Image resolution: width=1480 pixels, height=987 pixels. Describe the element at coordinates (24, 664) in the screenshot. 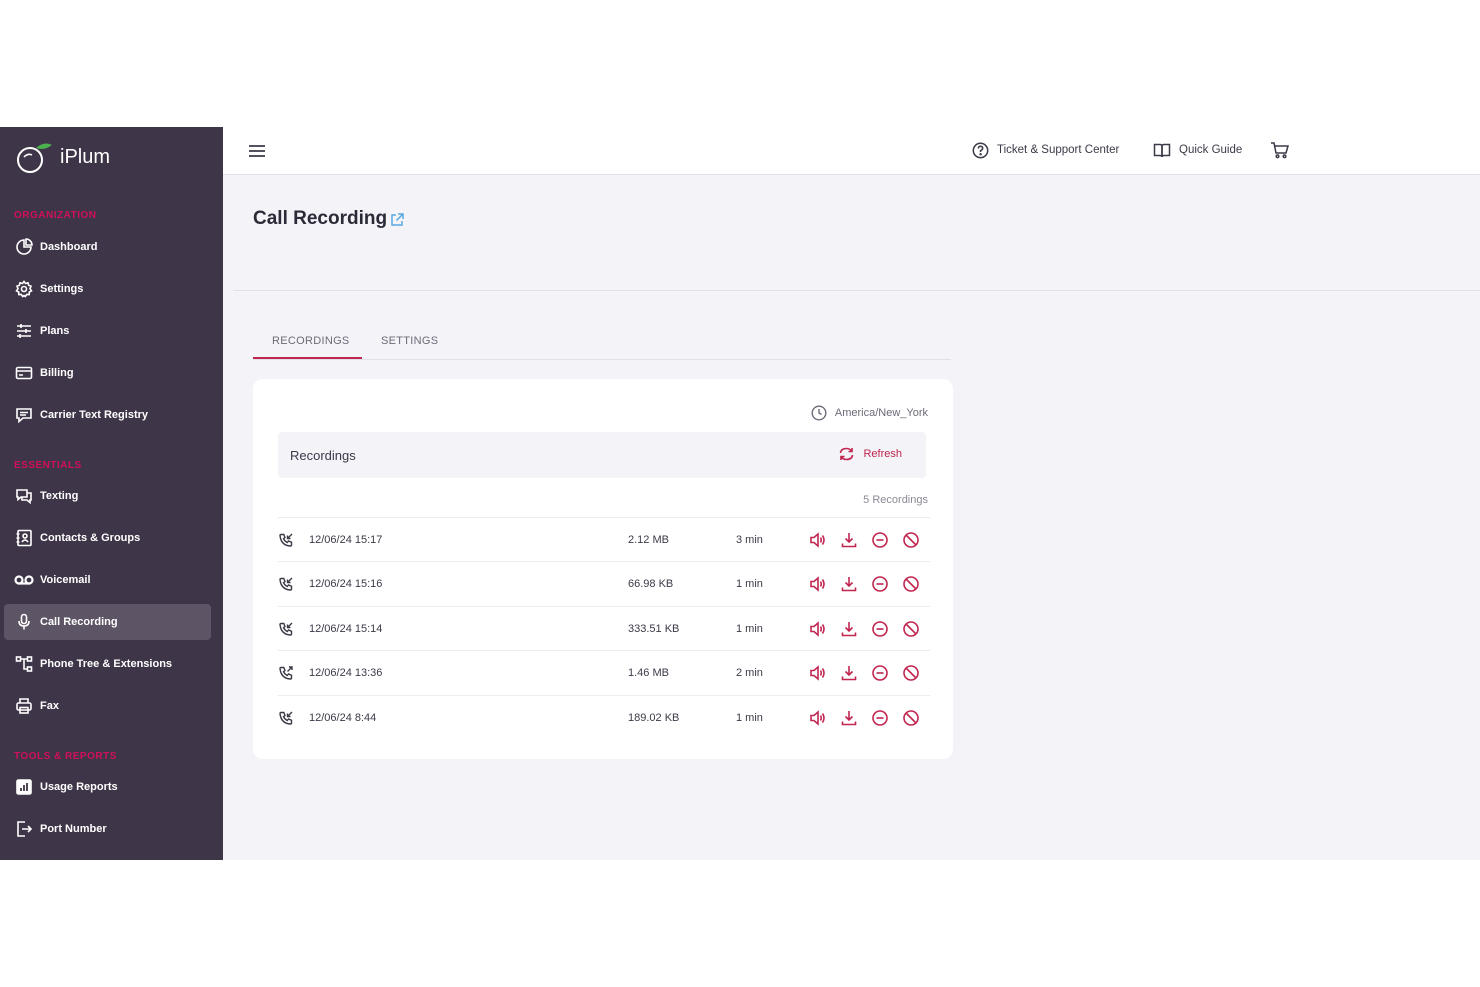

I see `phone-tree-icon` at that location.